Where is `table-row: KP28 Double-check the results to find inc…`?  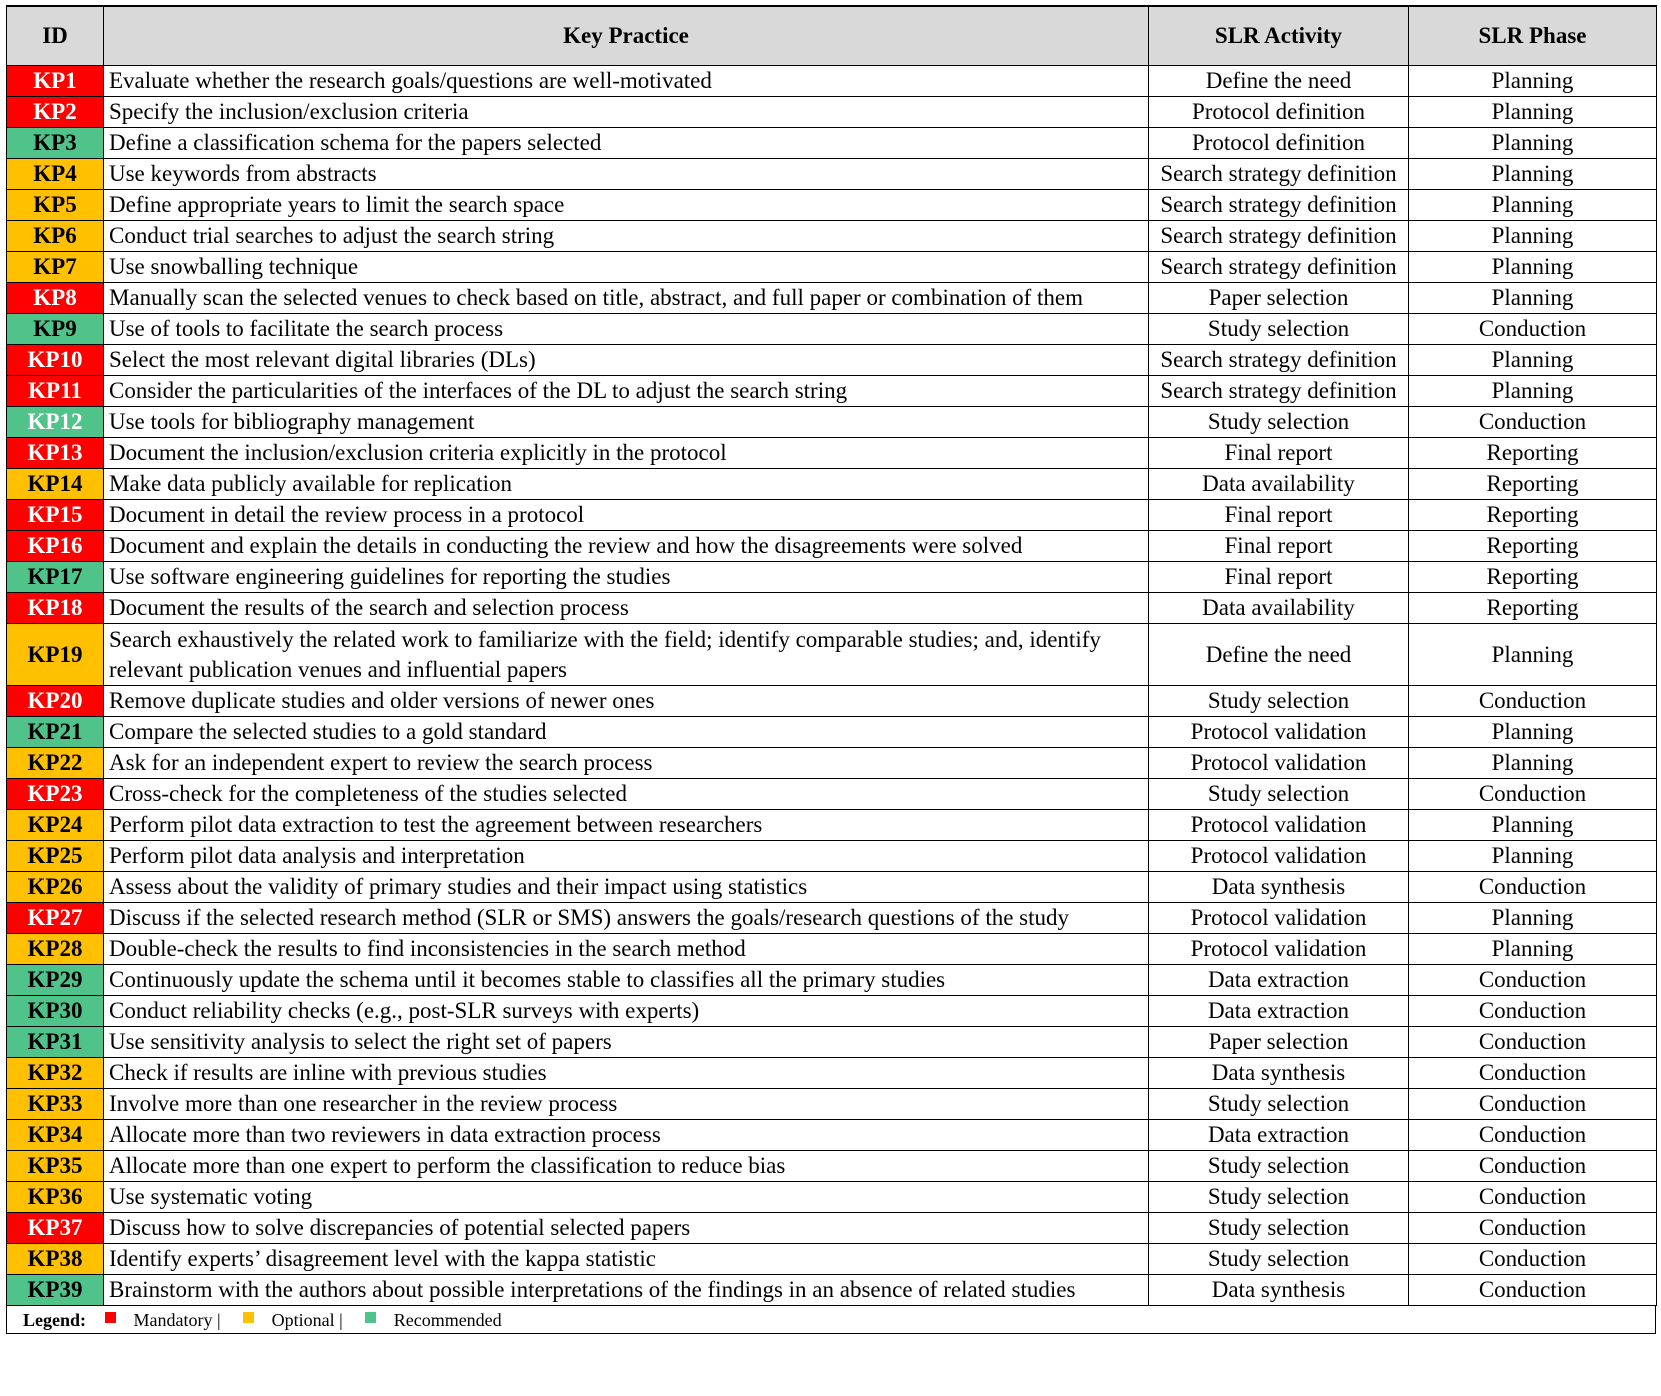
table-row: KP28 Double-check the results to find inc… is located at coordinates (831, 949).